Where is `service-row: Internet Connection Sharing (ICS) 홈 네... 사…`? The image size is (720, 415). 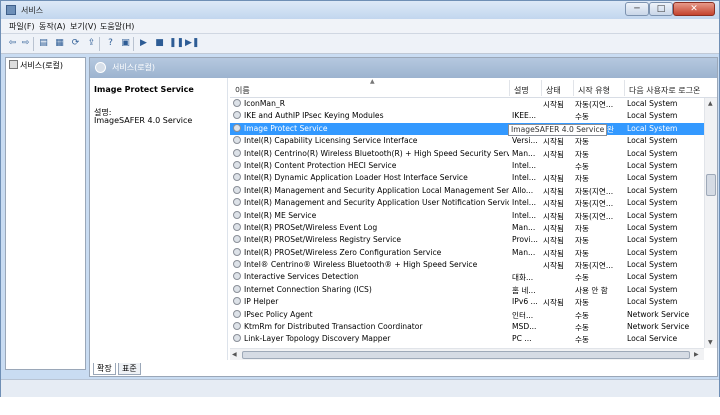
service-row: Internet Connection Sharing (ICS) 홈 네... 사… is located at coordinates (467, 290).